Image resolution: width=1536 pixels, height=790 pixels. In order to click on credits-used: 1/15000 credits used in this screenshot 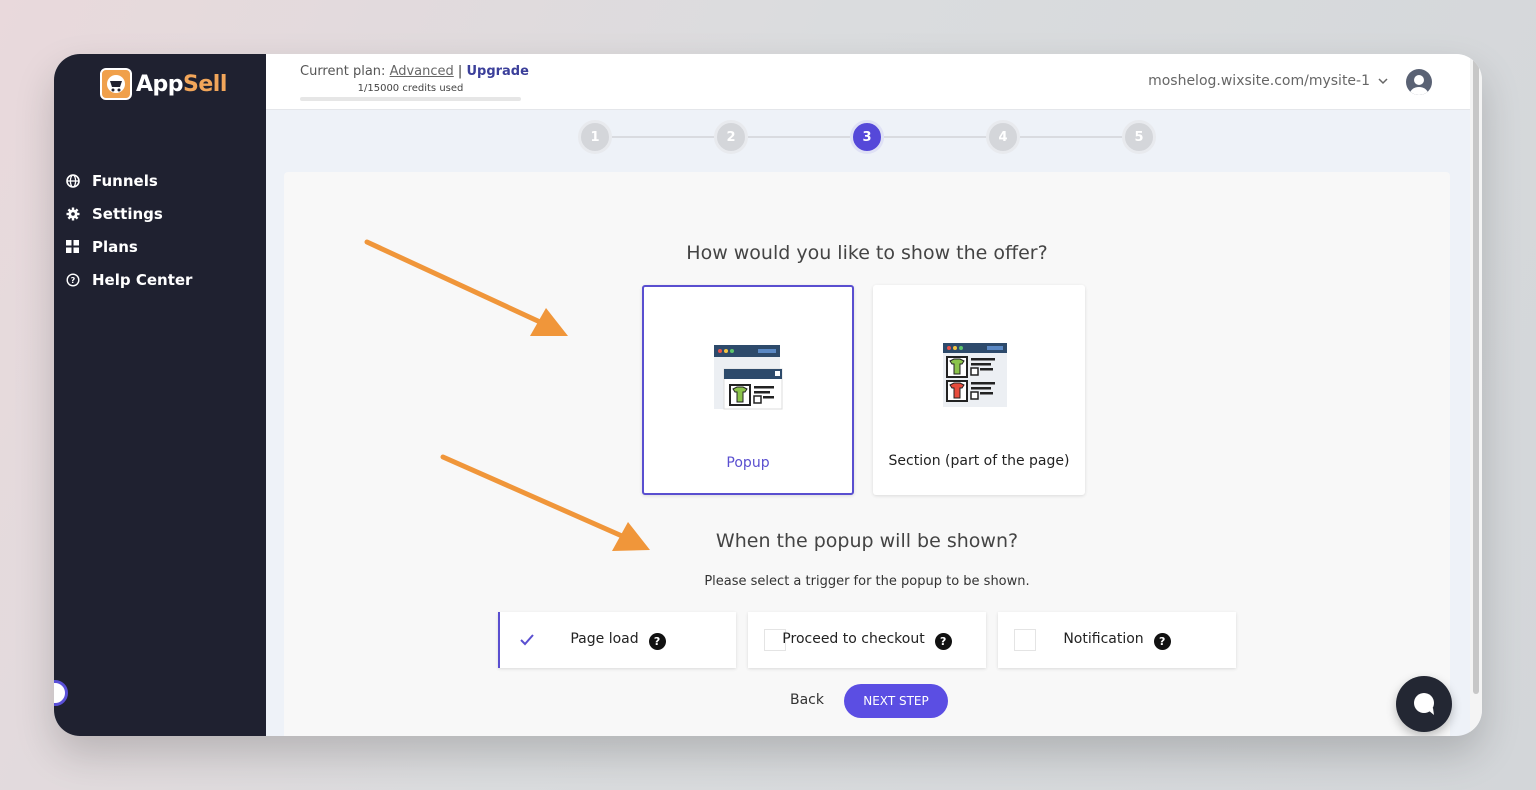, I will do `click(410, 88)`.